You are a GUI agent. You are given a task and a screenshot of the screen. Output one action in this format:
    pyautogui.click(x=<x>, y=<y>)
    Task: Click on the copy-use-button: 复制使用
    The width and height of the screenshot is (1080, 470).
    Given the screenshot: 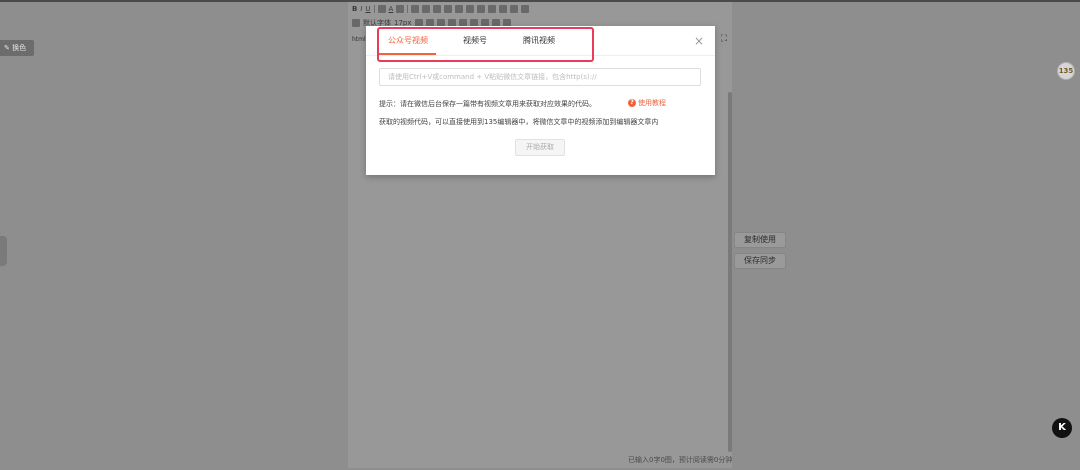 What is the action you would take?
    pyautogui.click(x=760, y=240)
    